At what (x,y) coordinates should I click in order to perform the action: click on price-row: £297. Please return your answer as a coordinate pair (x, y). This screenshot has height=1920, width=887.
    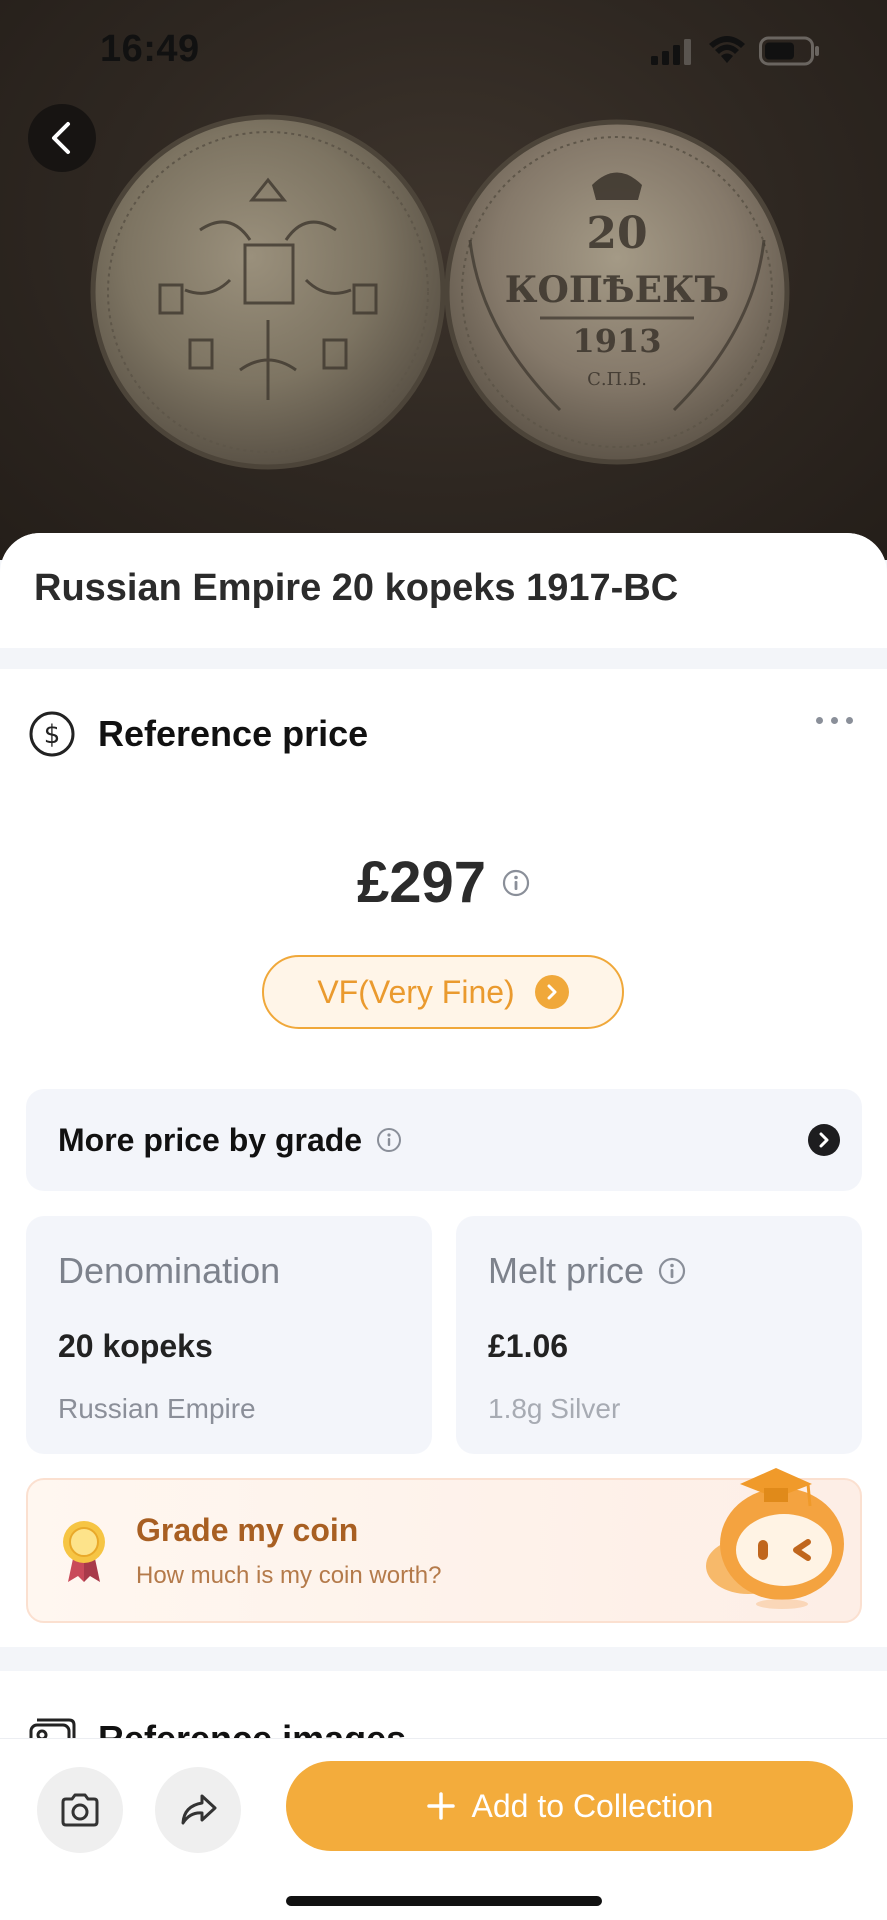
    Looking at the image, I should click on (443, 882).